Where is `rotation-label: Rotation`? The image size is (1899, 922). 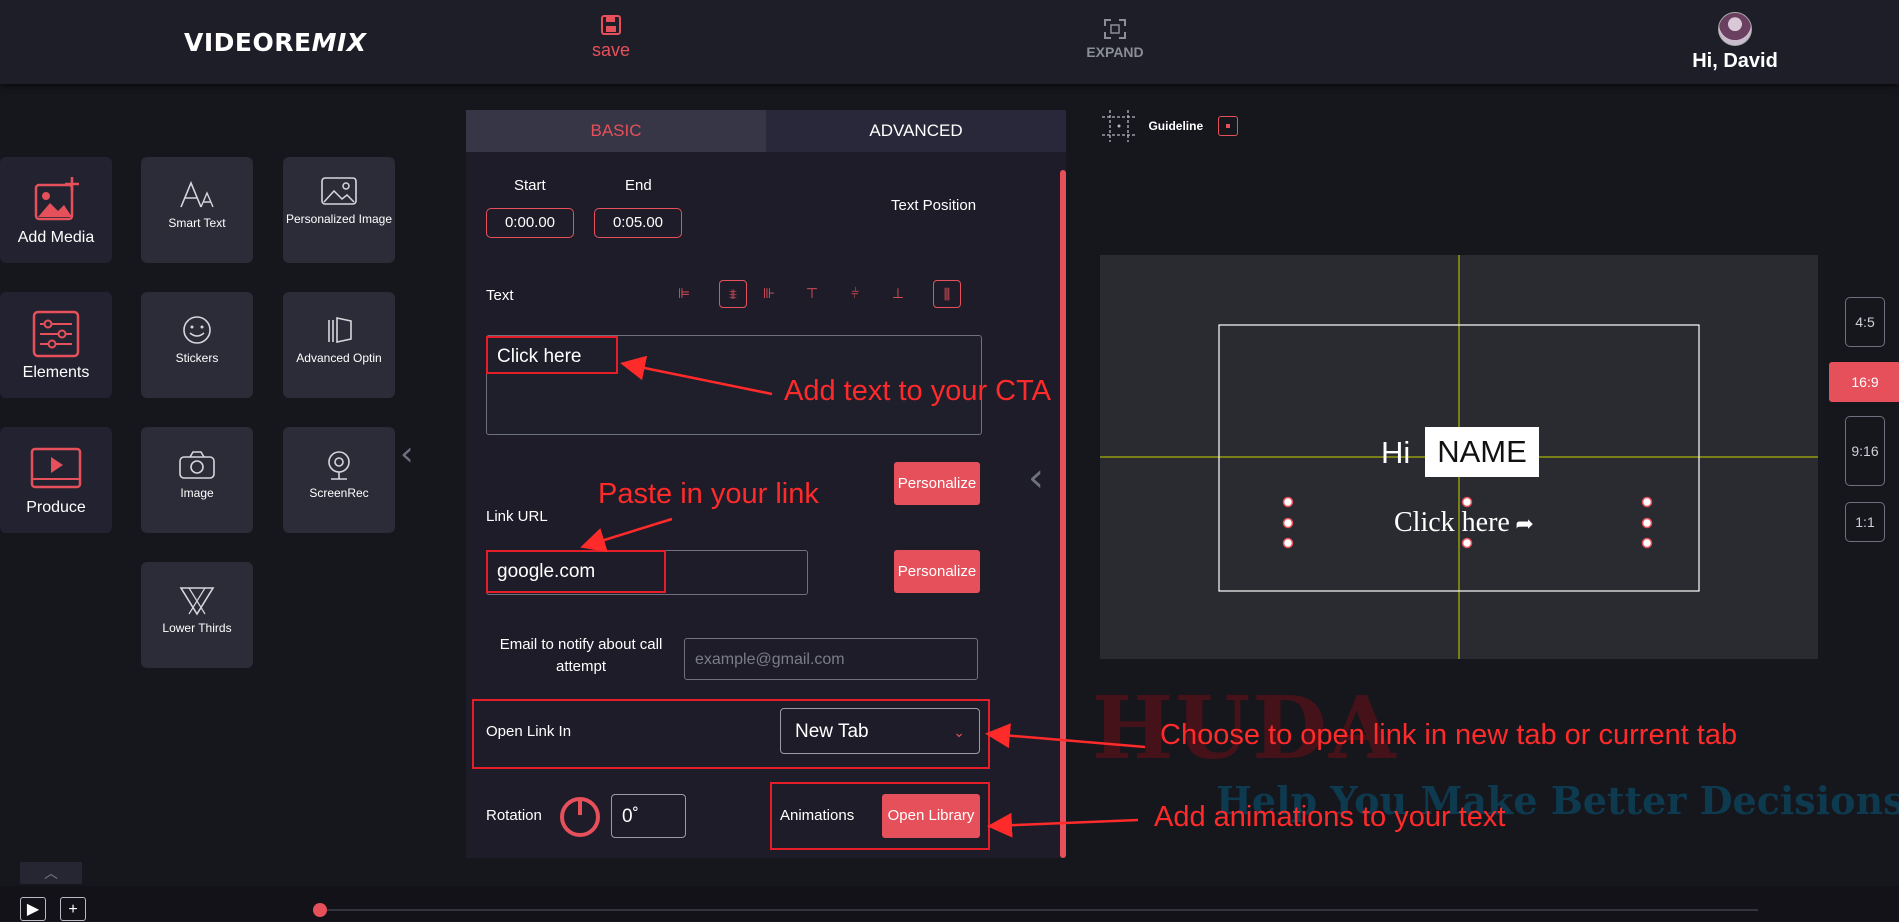 rotation-label: Rotation is located at coordinates (514, 815).